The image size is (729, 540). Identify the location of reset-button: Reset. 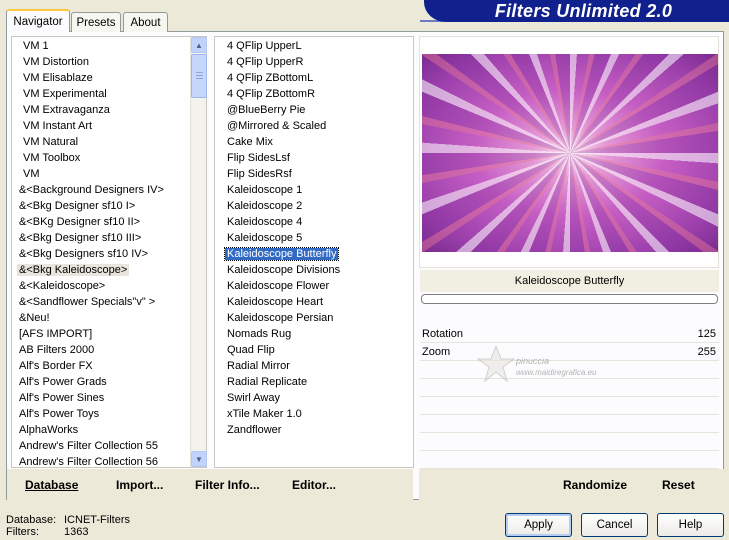
(678, 485).